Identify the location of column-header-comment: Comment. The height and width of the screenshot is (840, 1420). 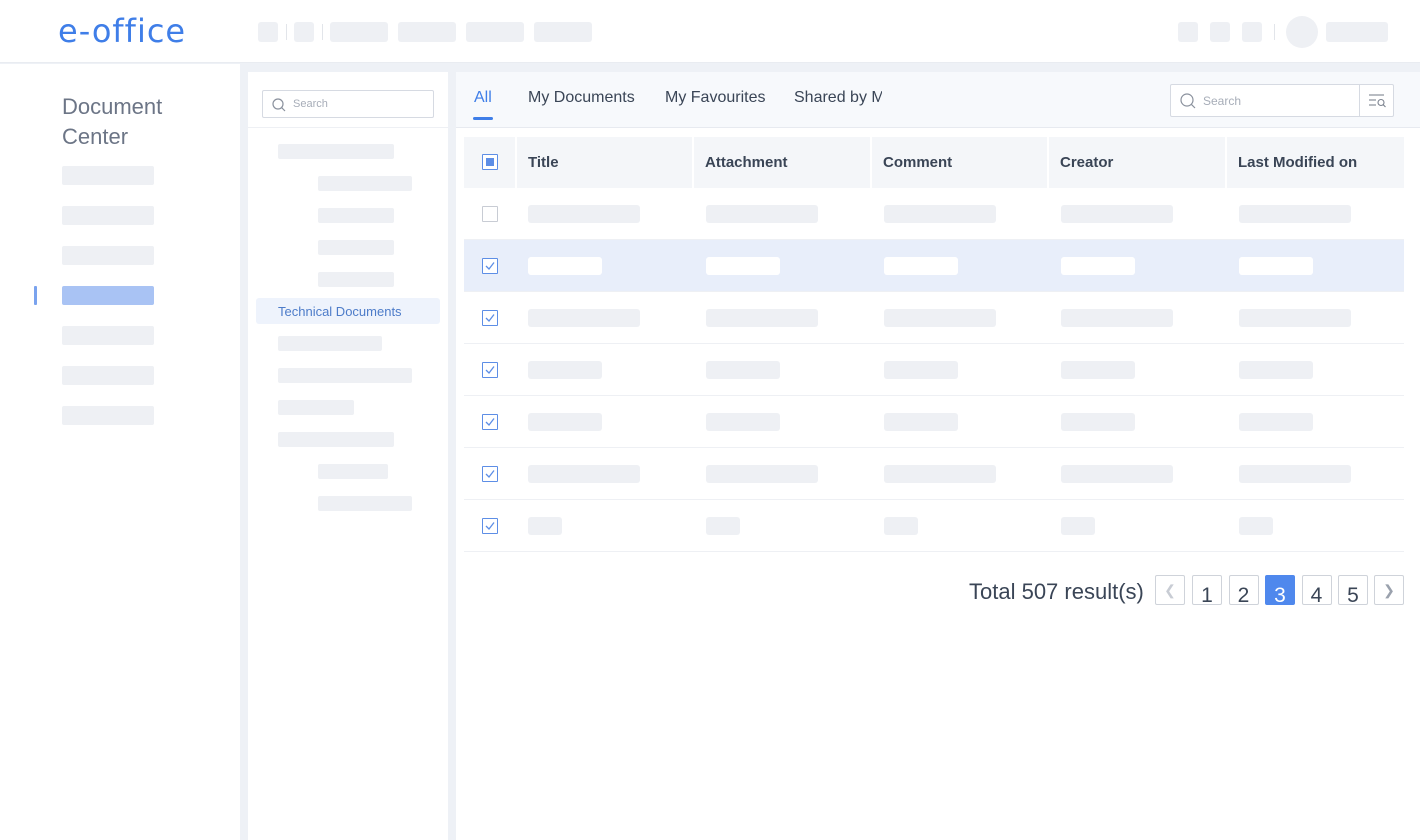
(960, 162).